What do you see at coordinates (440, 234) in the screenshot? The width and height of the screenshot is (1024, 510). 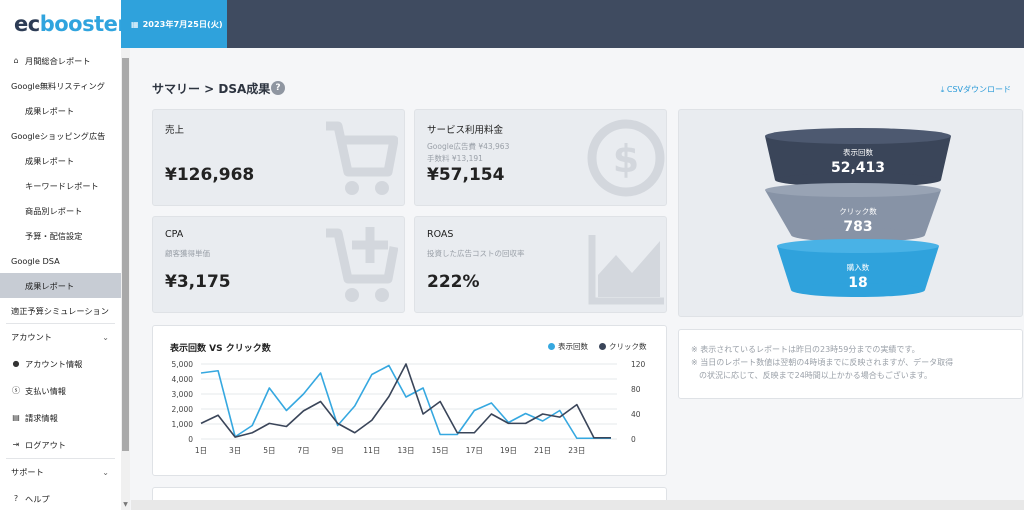 I see `roas-title: ROAS` at bounding box center [440, 234].